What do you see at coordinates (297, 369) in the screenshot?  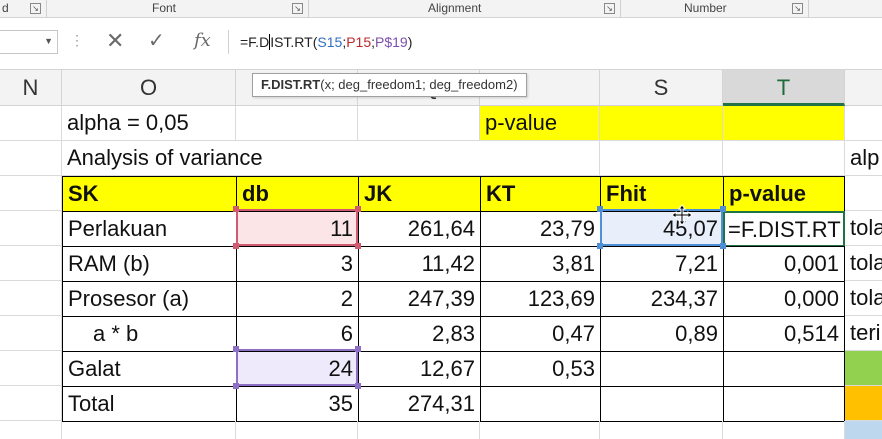 I see `table-row-db: 24` at bounding box center [297, 369].